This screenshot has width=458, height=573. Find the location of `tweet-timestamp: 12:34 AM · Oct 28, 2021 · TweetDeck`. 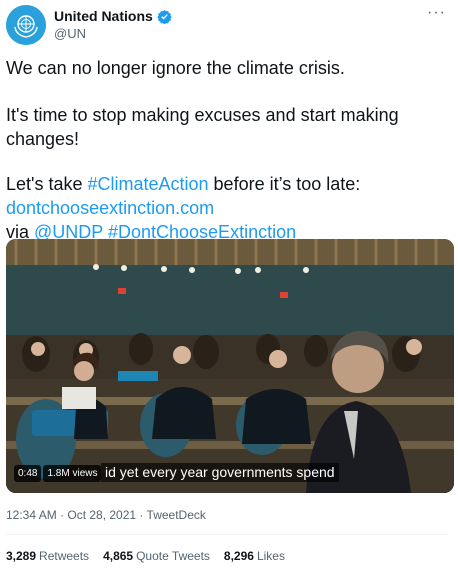

tweet-timestamp: 12:34 AM · Oct 28, 2021 · TweetDeck is located at coordinates (106, 515).